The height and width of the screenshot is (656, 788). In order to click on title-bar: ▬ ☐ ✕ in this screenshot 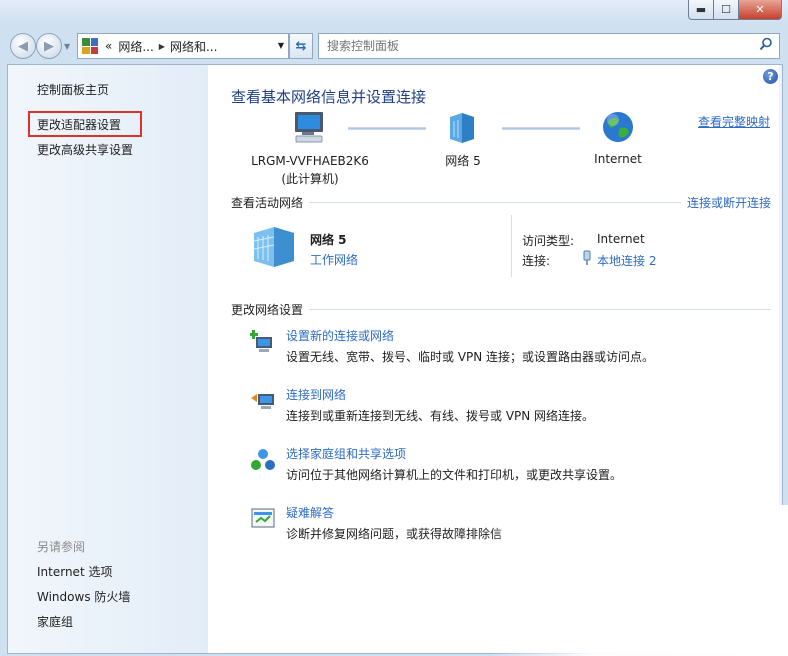, I will do `click(394, 13)`.